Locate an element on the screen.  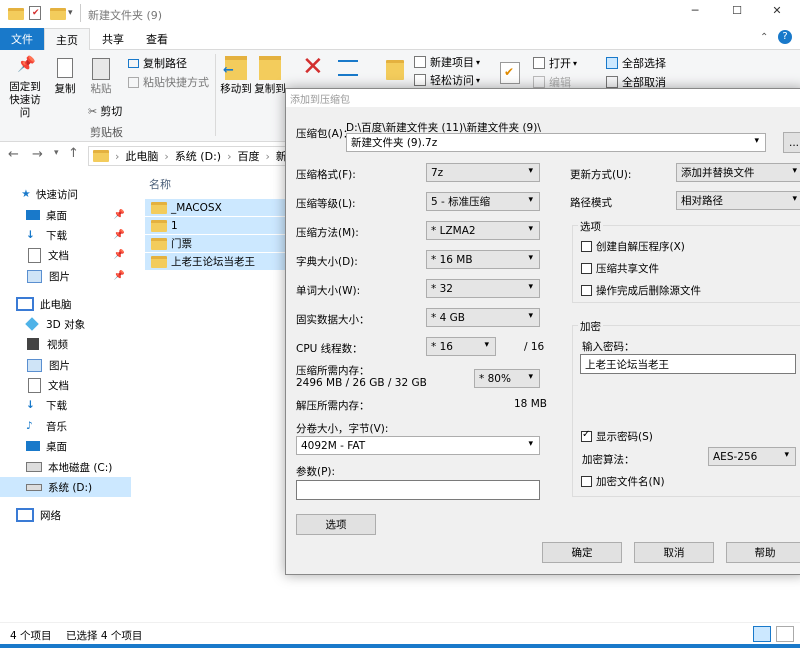
enc-method-select: AES-256 ▾ is located at coordinates (752, 456).